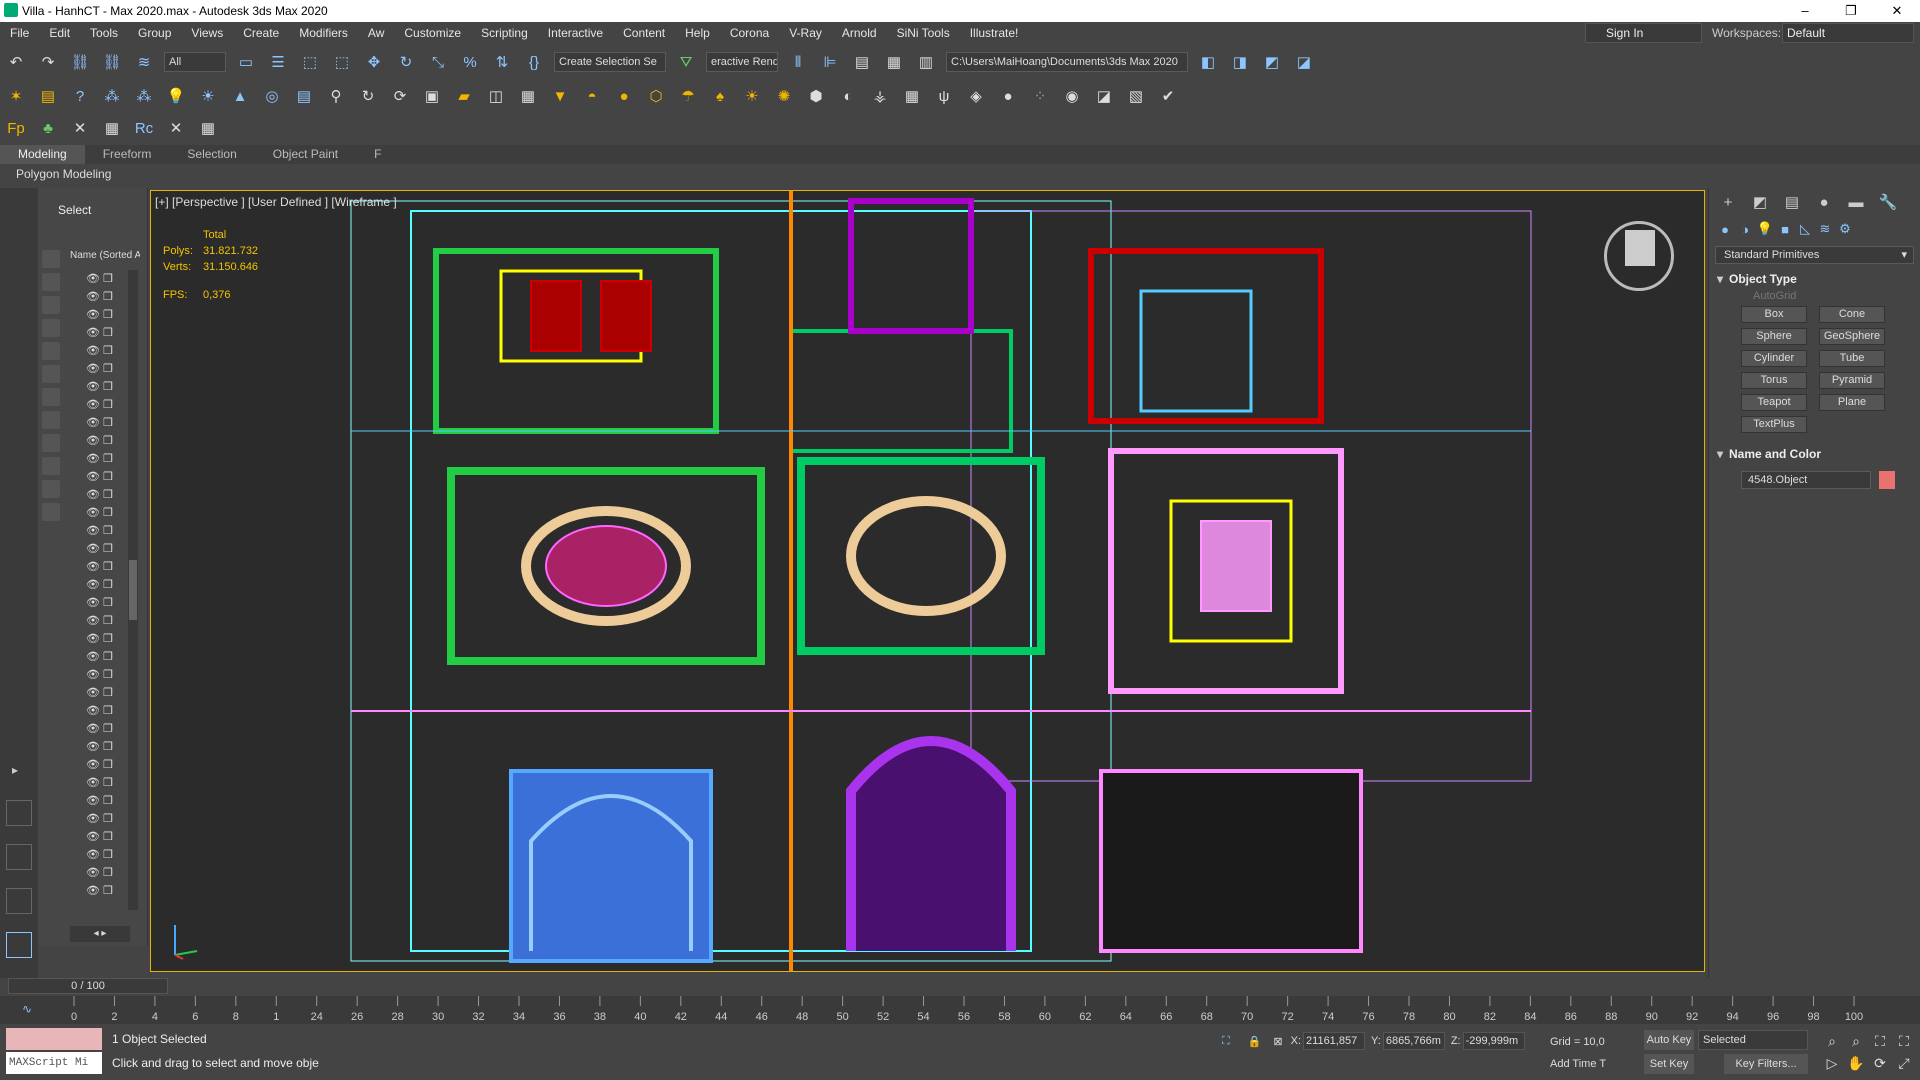 Image resolution: width=1920 pixels, height=1080 pixels. I want to click on menu-scripting: Scripting, so click(504, 33).